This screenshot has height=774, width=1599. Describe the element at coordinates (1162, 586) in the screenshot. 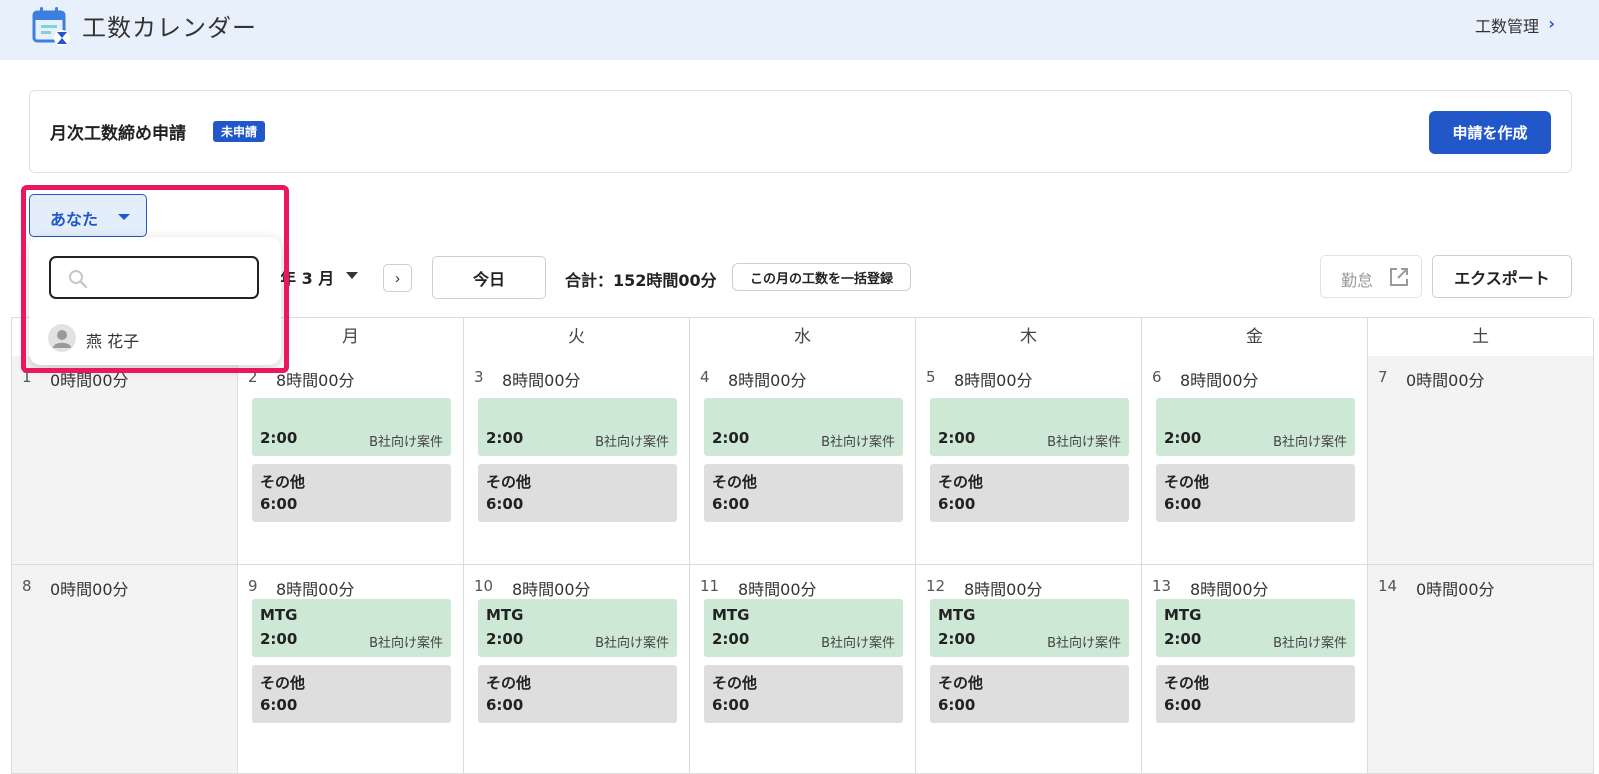

I see `day-number: 13` at that location.